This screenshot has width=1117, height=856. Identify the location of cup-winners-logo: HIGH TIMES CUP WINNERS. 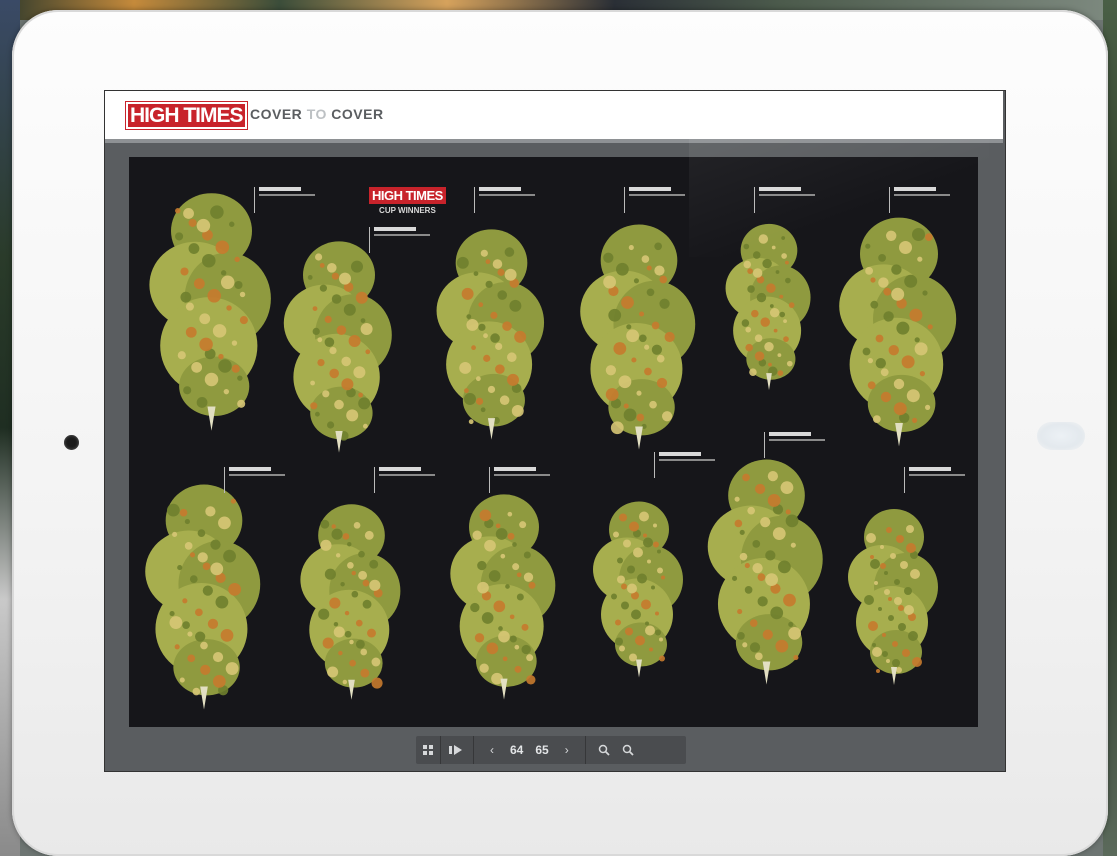
(407, 201).